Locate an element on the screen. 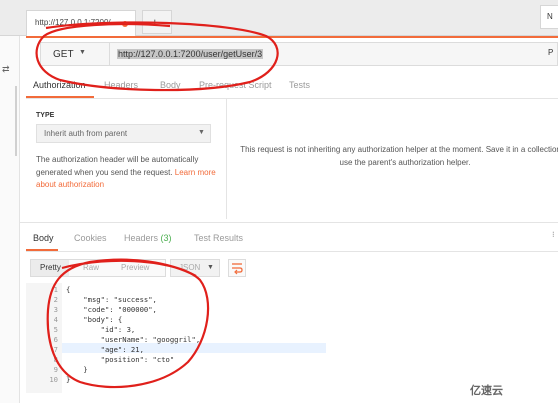 The height and width of the screenshot is (403, 558). annotation-circle-url is located at coordinates (157, 56).